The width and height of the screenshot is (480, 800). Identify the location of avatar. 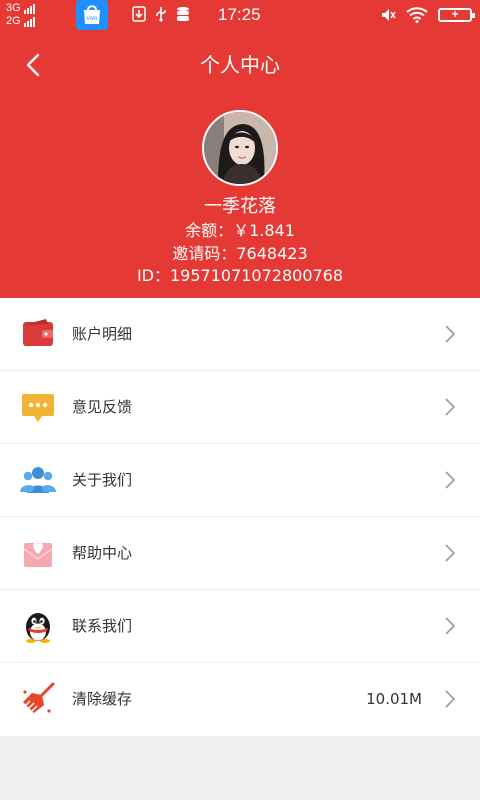
(240, 148).